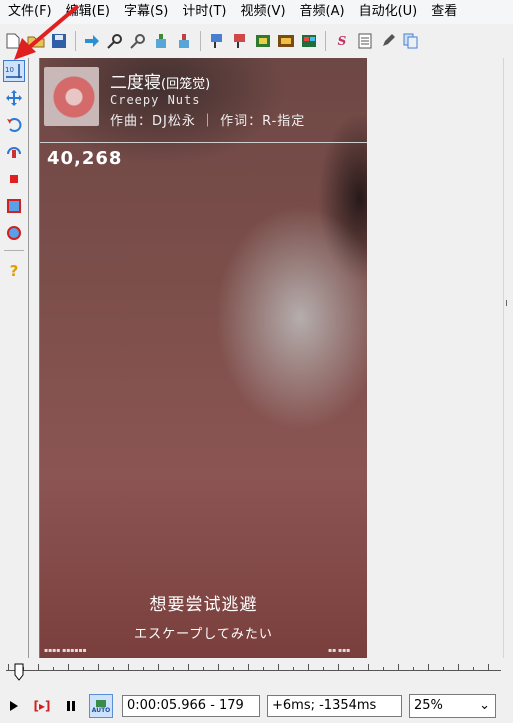 The width and height of the screenshot is (513, 723). What do you see at coordinates (203, 12) in the screenshot?
I see `menu-timing: 计时(T)` at bounding box center [203, 12].